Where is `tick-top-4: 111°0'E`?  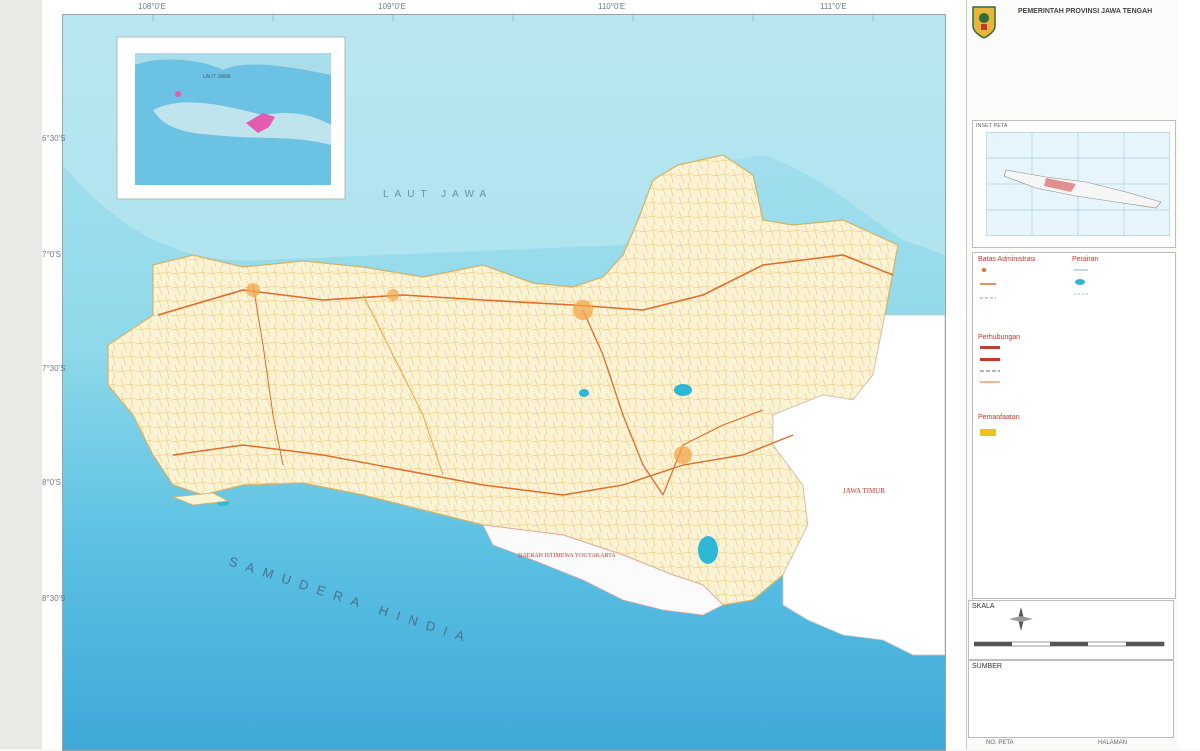
tick-top-4: 111°0'E is located at coordinates (833, 6).